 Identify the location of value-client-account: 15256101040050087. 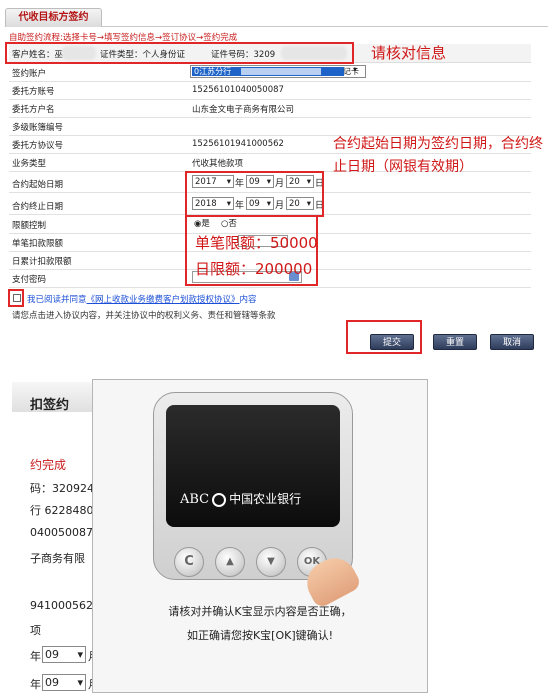
(238, 90).